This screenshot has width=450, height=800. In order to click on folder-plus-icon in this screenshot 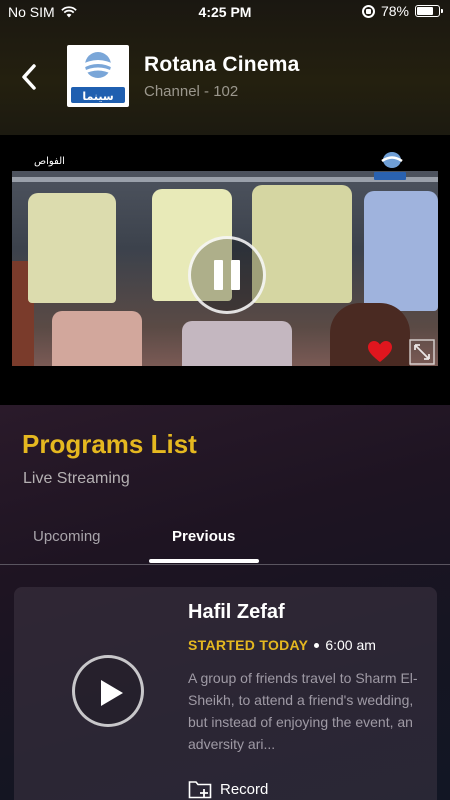, I will do `click(200, 790)`.